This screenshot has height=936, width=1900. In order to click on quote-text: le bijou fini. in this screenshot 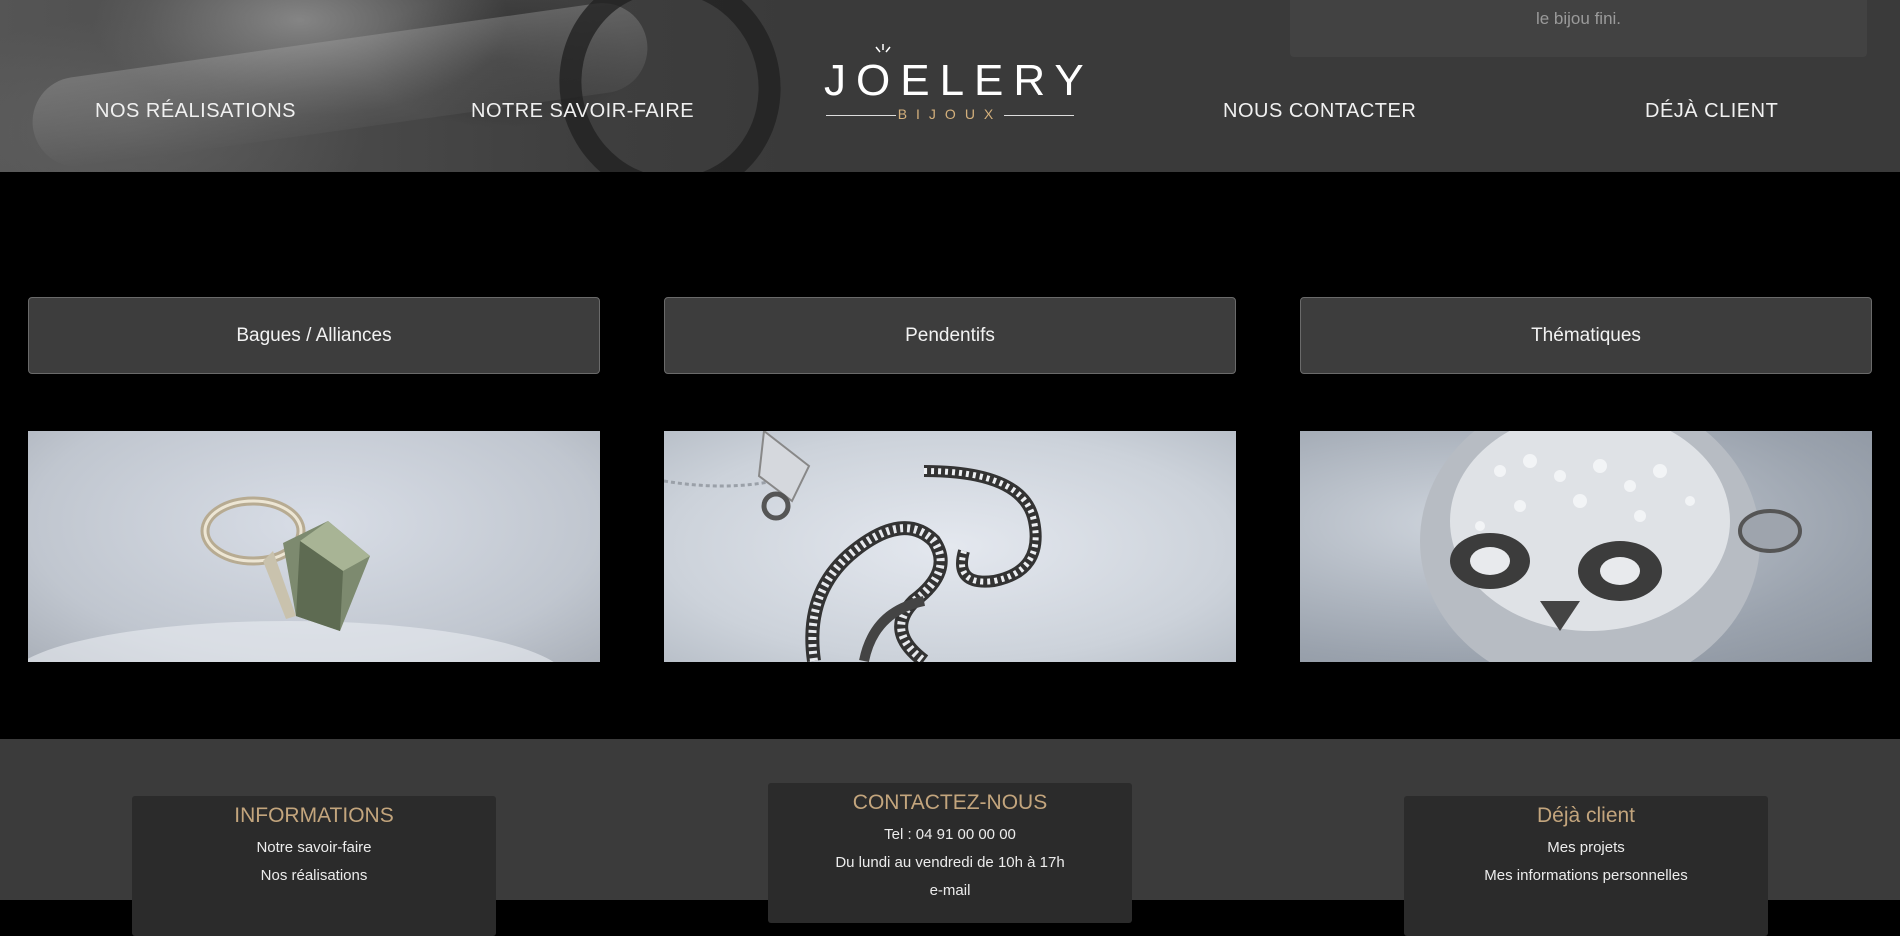, I will do `click(1578, 18)`.